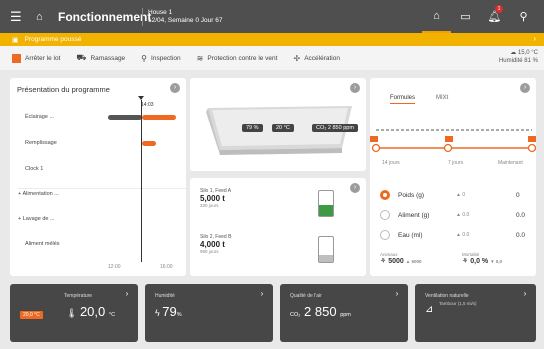  Describe the element at coordinates (496, 261) in the screenshot. I see `mortality-delta: ▼ 0,0` at that location.